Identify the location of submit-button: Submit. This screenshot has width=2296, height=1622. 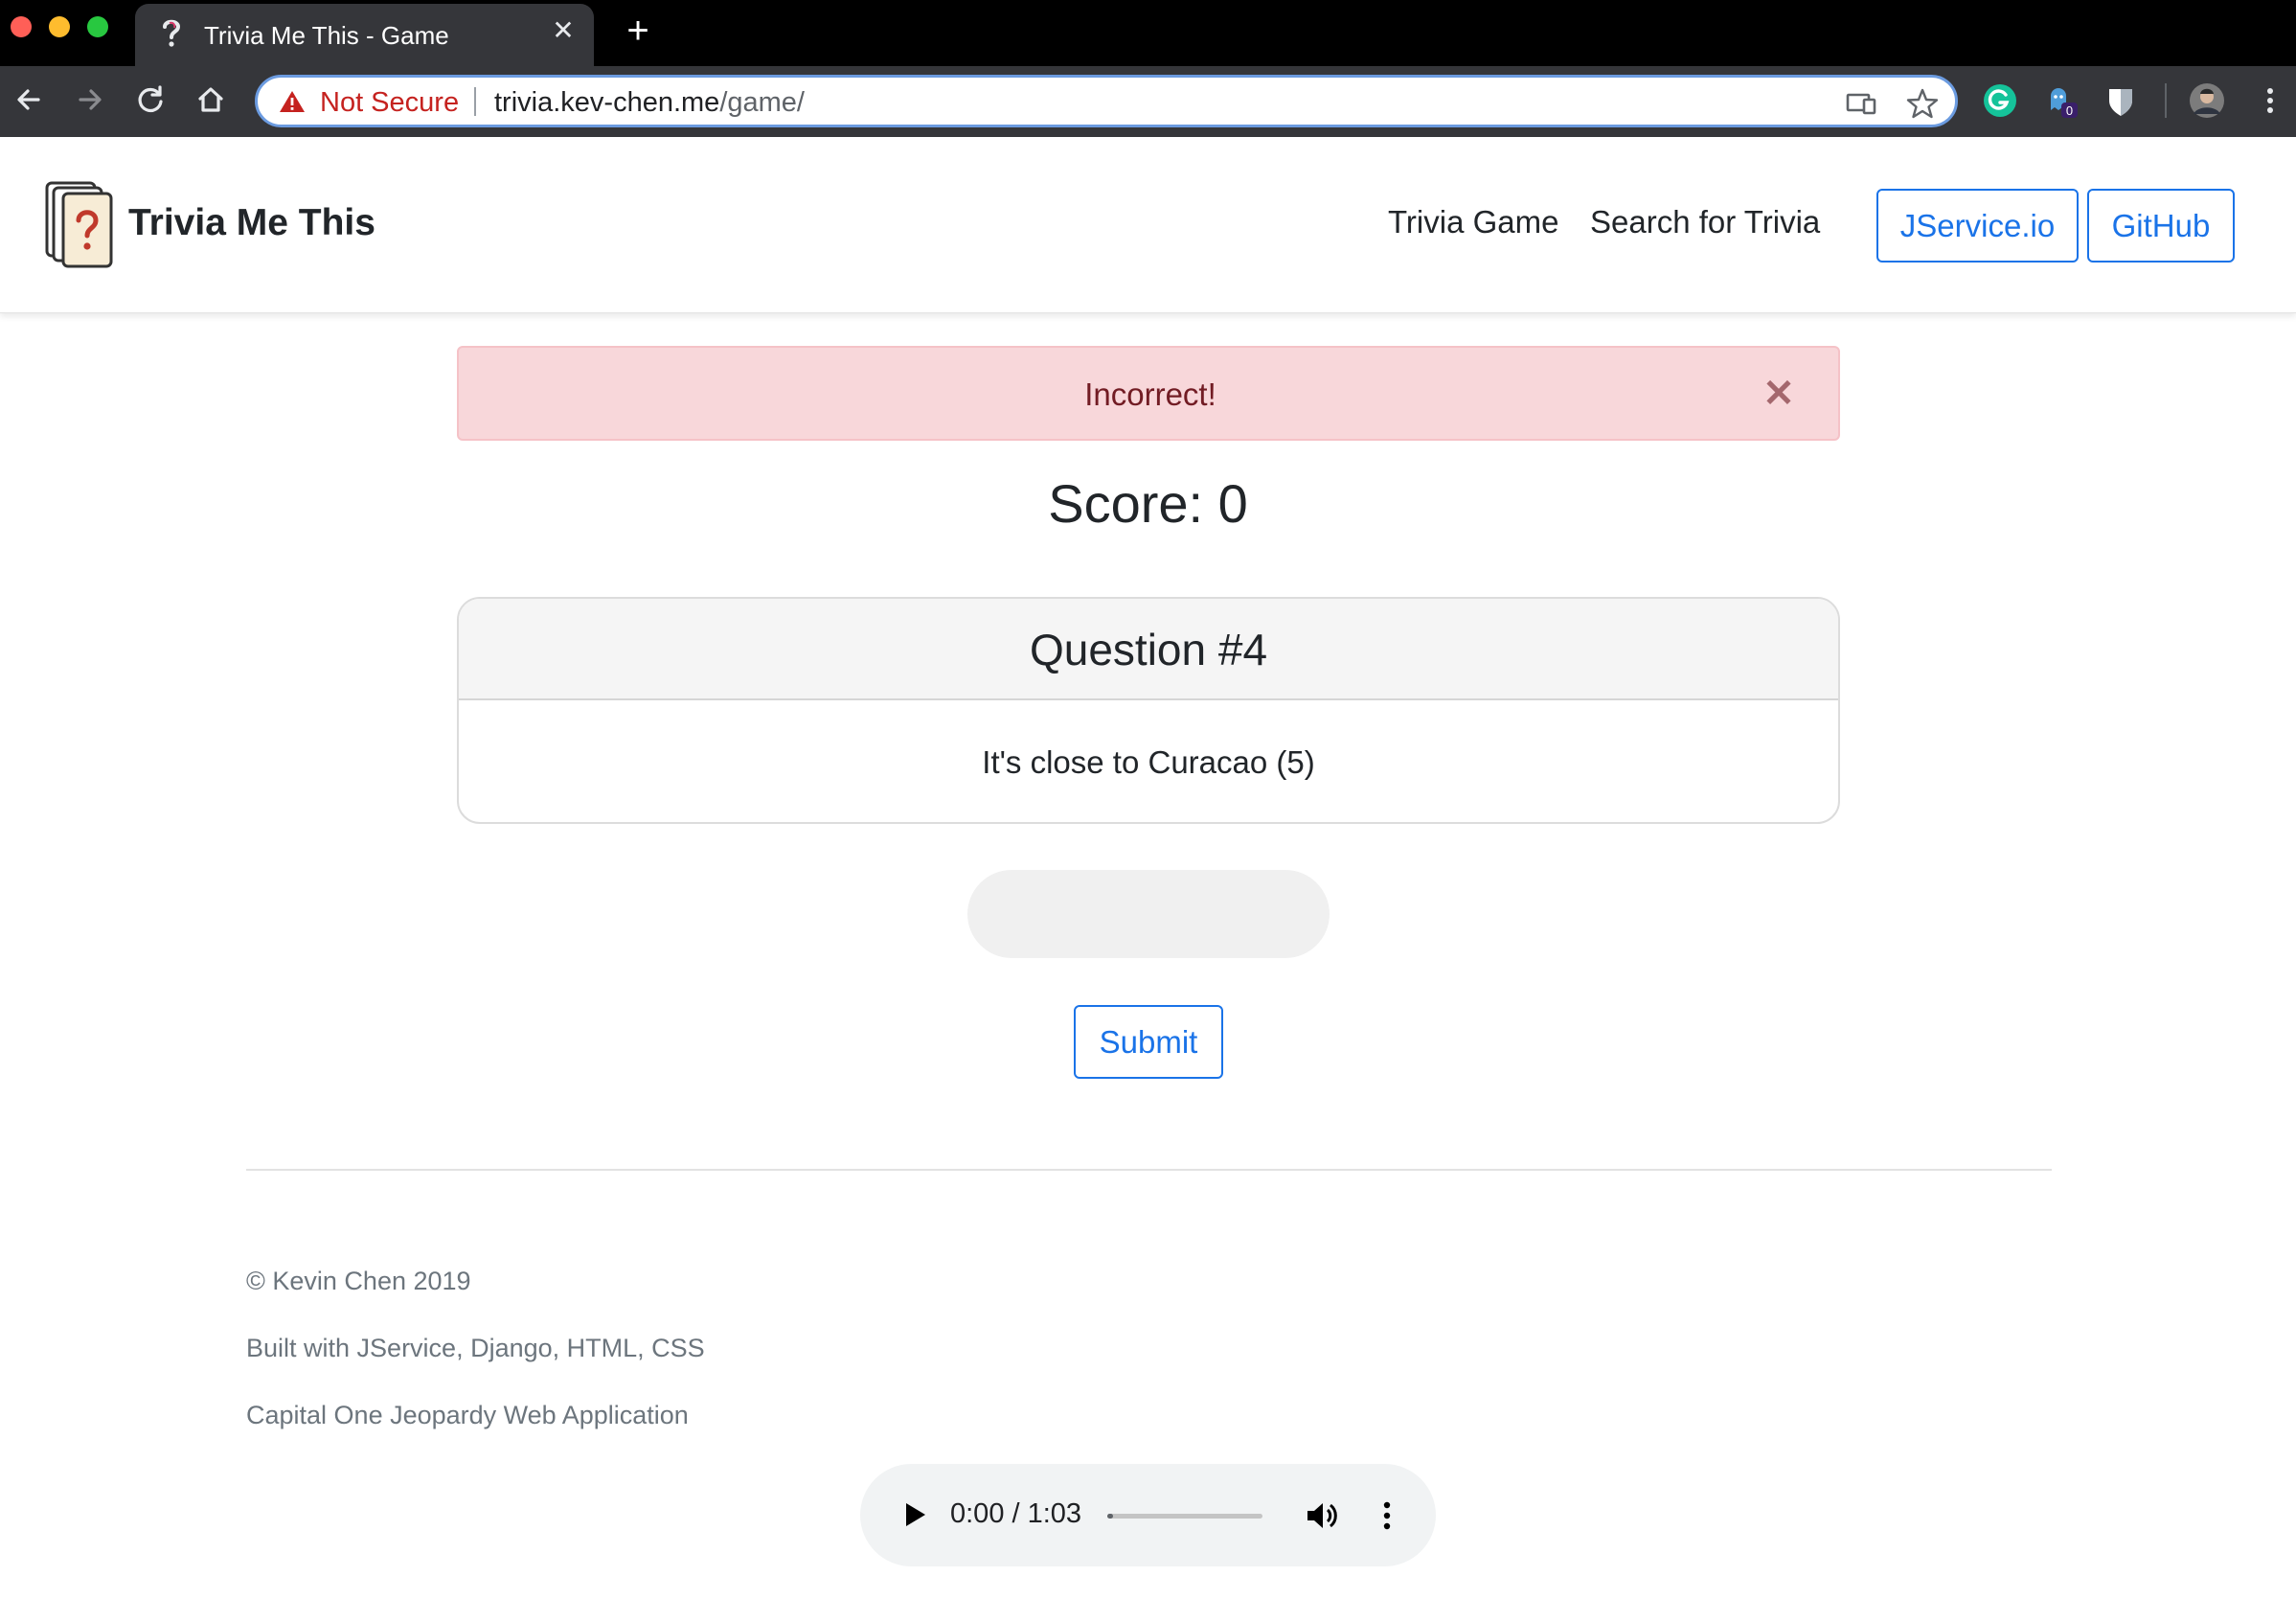
(1148, 1042).